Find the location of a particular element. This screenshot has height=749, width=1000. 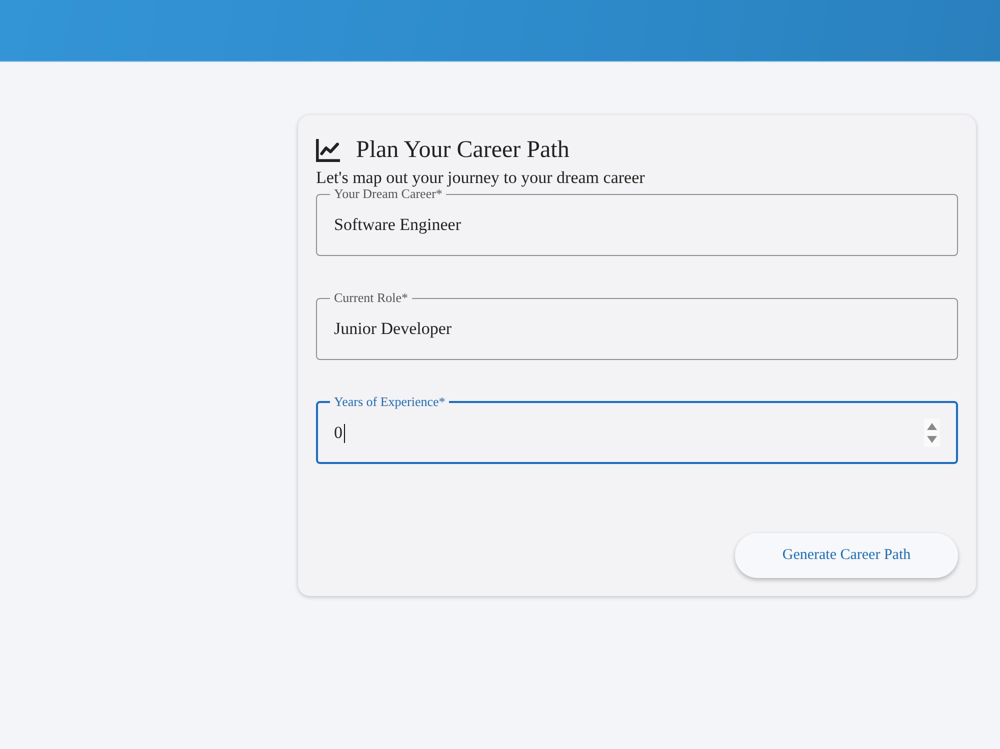

field-label: Your Dream Career* is located at coordinates (387, 194).